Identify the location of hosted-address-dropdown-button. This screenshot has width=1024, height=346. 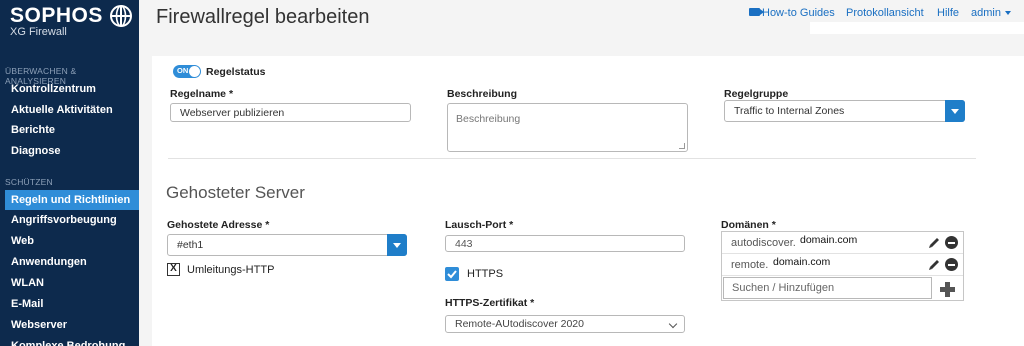
(397, 245).